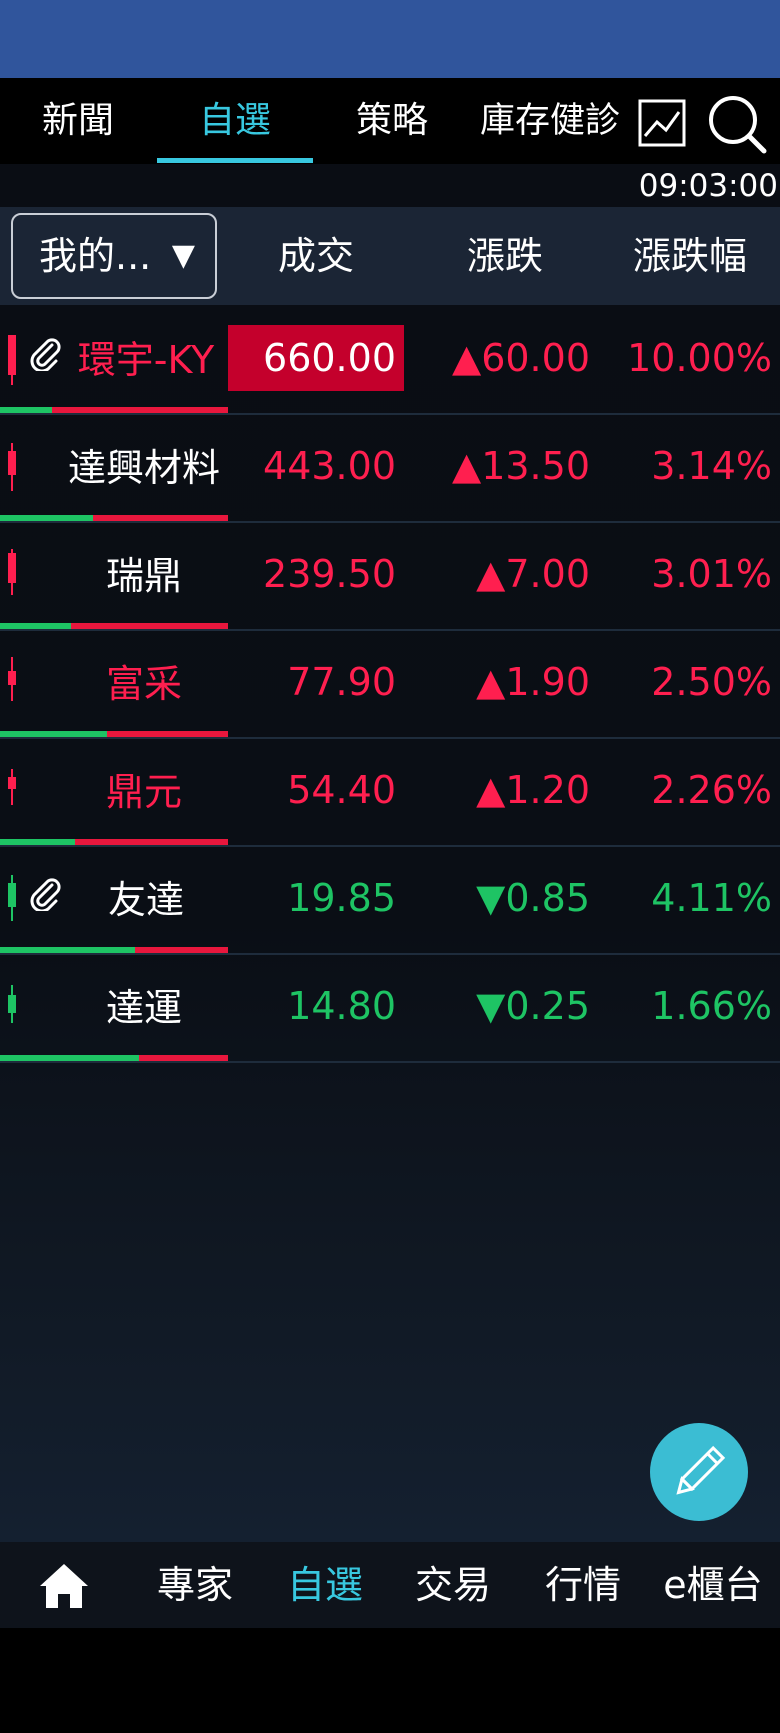 This screenshot has height=1733, width=780. I want to click on table-row: 富采 77.90 ▲1.90 2.50%, so click(390, 685).